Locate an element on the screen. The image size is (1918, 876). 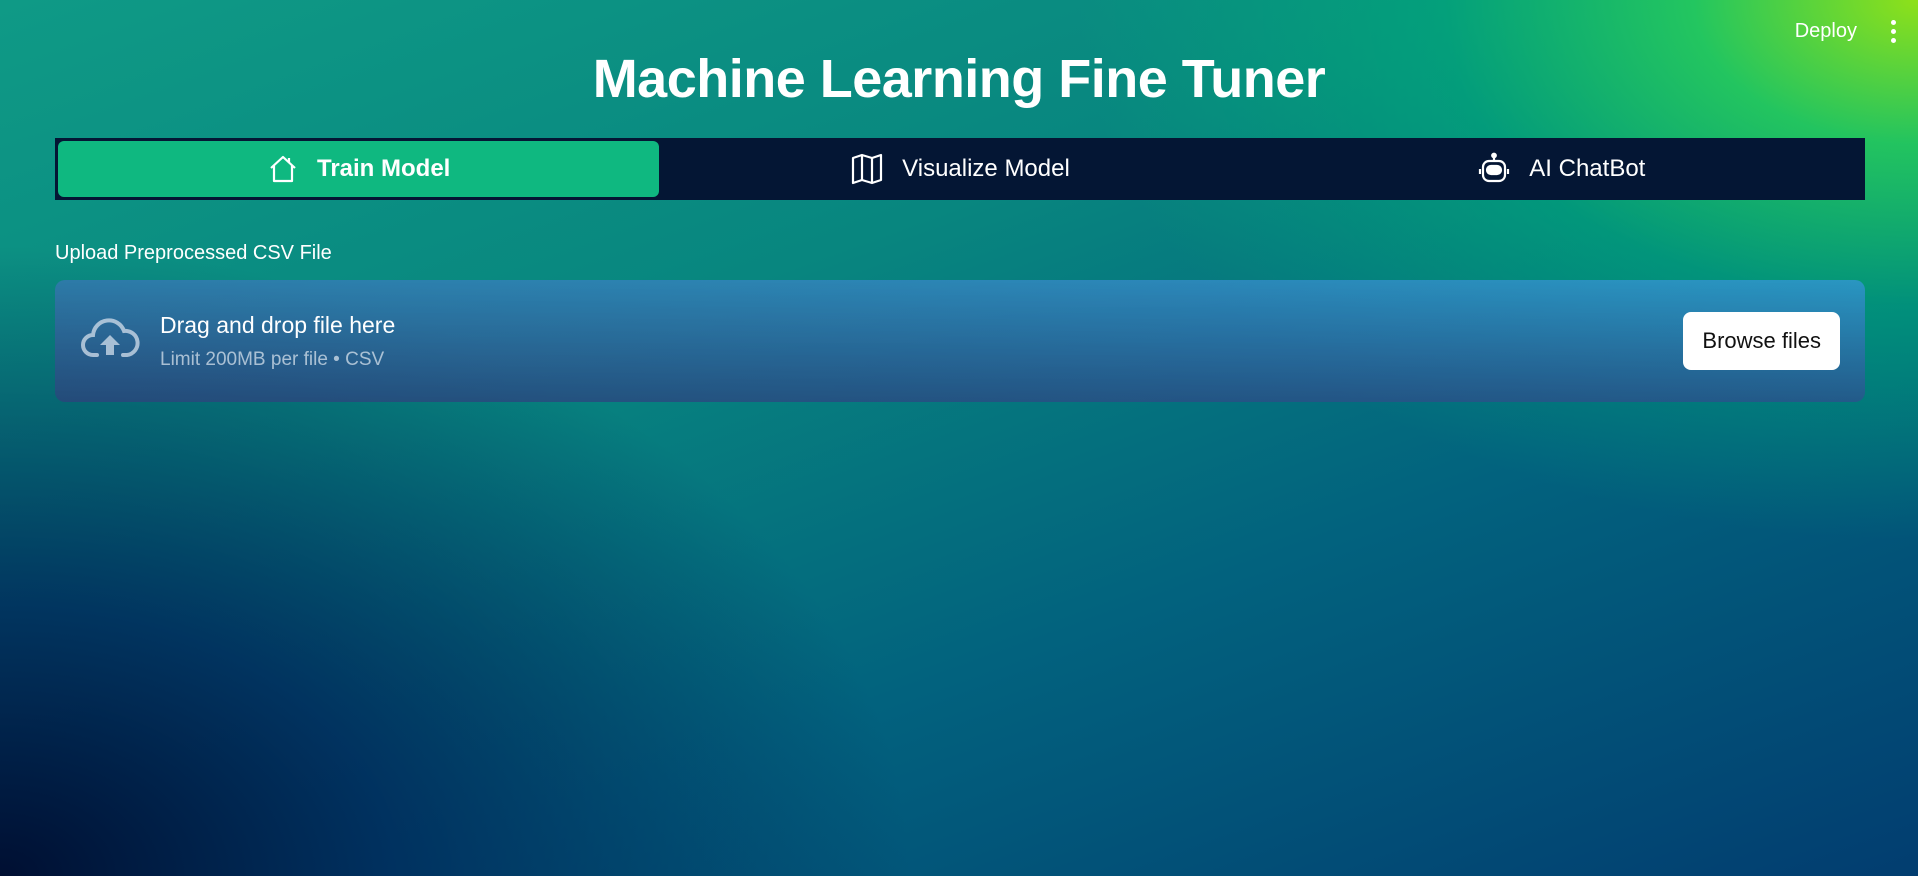
upload-label: Upload Preprocessed CSV File is located at coordinates (193, 253).